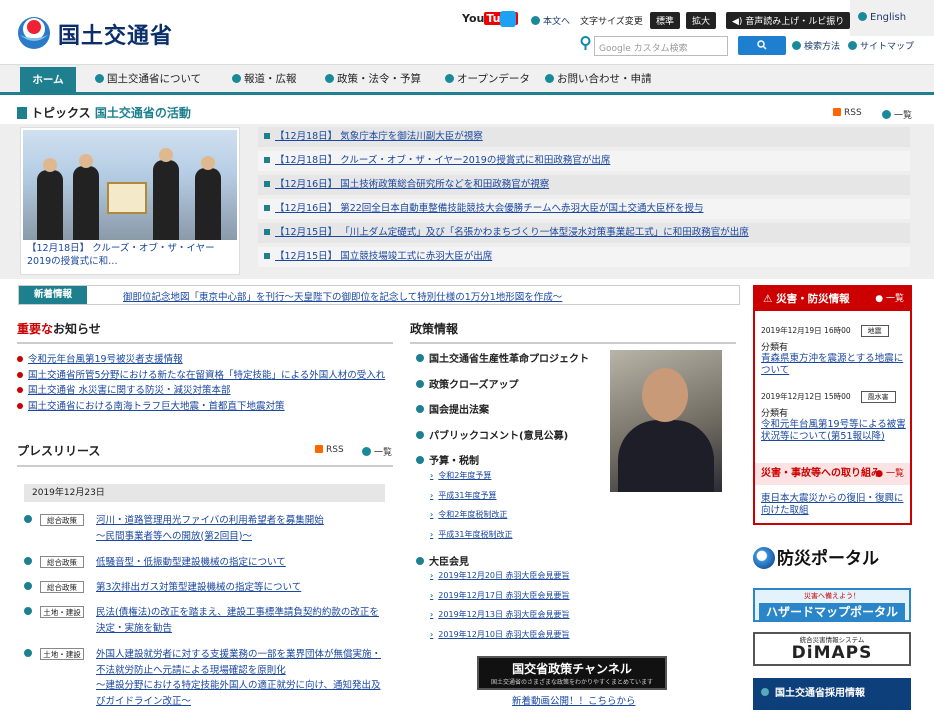 The height and width of the screenshot is (720, 934). Describe the element at coordinates (661, 46) in the screenshot. I see `search-input: Google カスタム検索` at that location.